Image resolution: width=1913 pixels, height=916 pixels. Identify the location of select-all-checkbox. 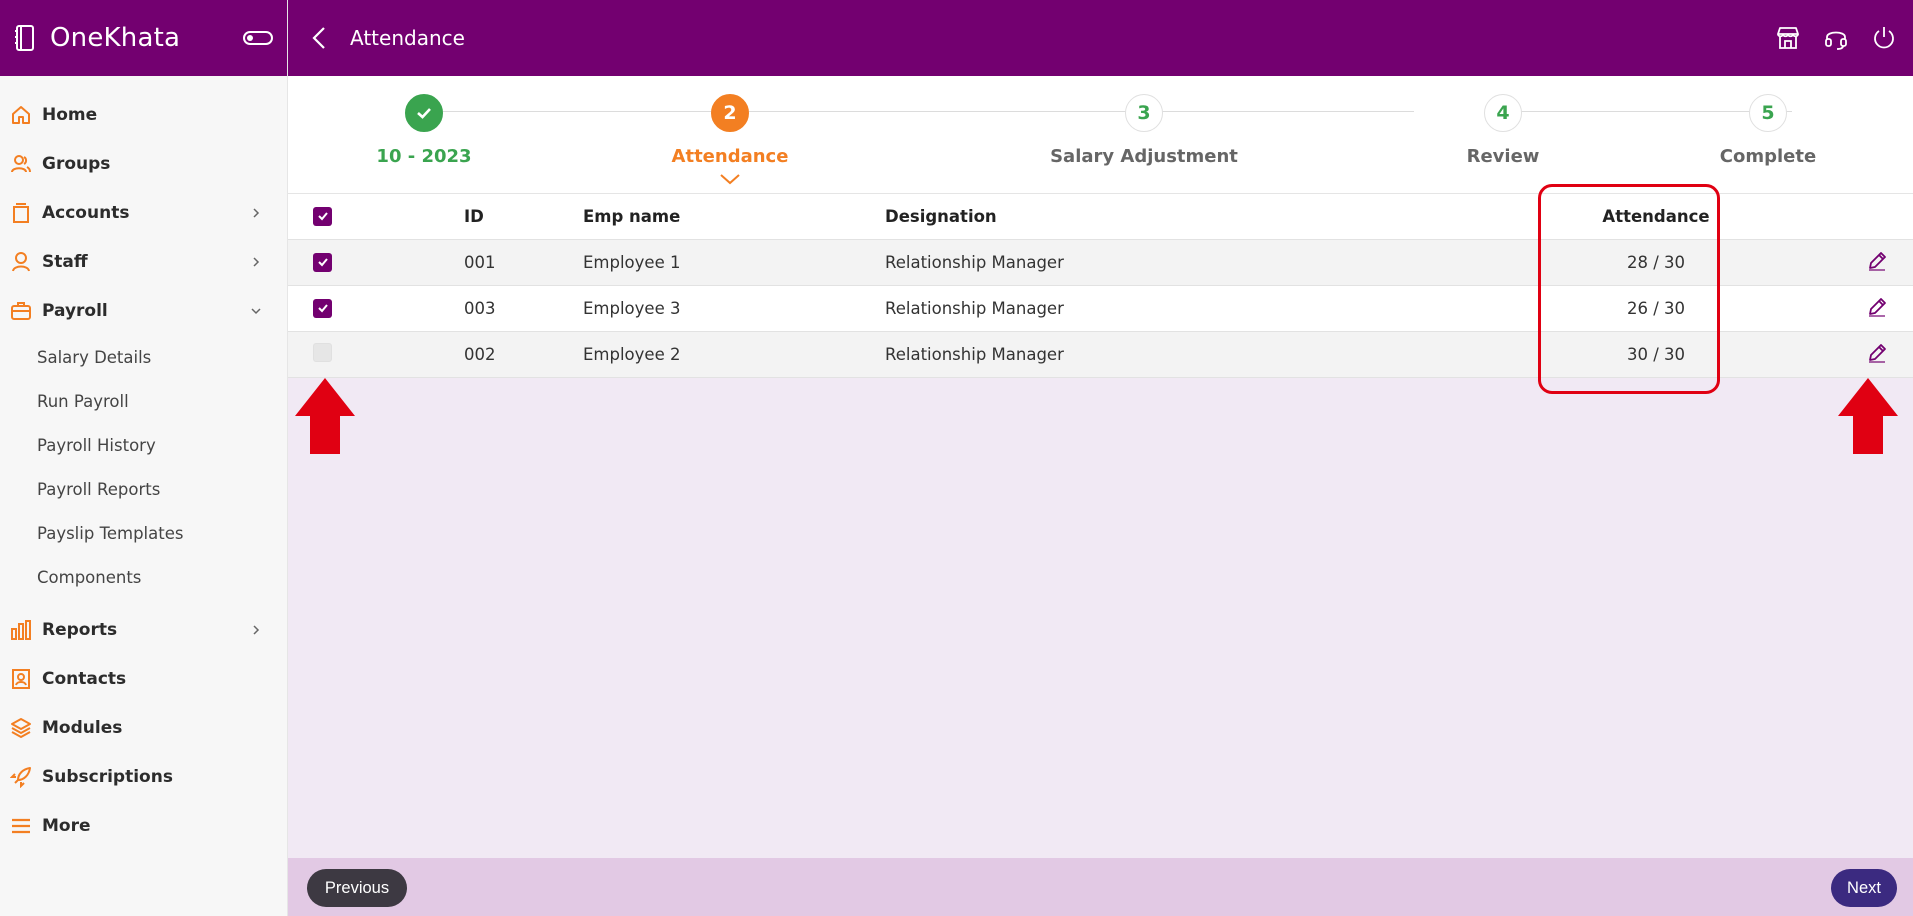
(322, 216).